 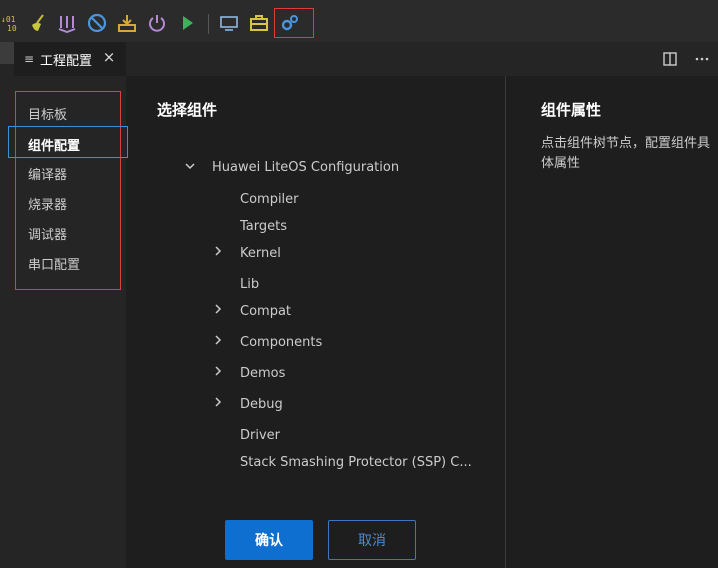 What do you see at coordinates (571, 110) in the screenshot?
I see `component-properties-title: 组件属性` at bounding box center [571, 110].